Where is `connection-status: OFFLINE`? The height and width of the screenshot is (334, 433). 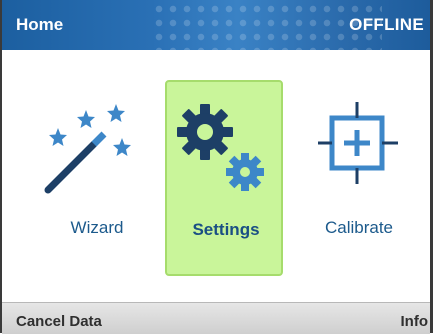 connection-status: OFFLINE is located at coordinates (386, 24).